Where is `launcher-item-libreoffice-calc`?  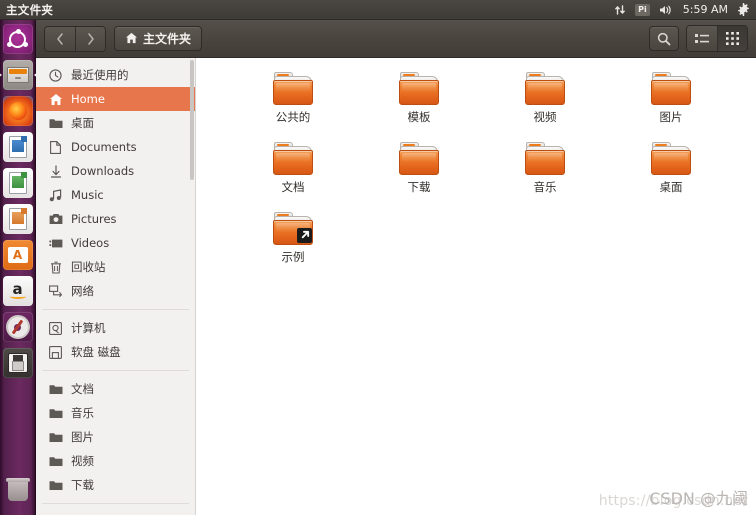 launcher-item-libreoffice-calc is located at coordinates (18, 183).